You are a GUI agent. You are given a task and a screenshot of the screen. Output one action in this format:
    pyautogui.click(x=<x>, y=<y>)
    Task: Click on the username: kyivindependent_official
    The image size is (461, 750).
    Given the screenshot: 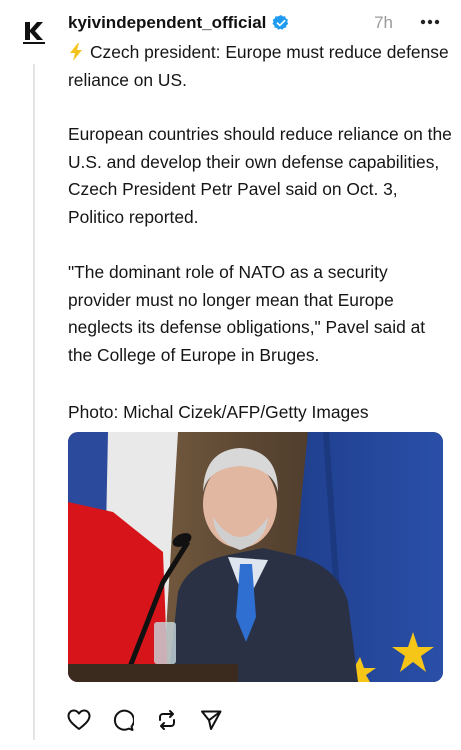 What is the action you would take?
    pyautogui.click(x=167, y=23)
    